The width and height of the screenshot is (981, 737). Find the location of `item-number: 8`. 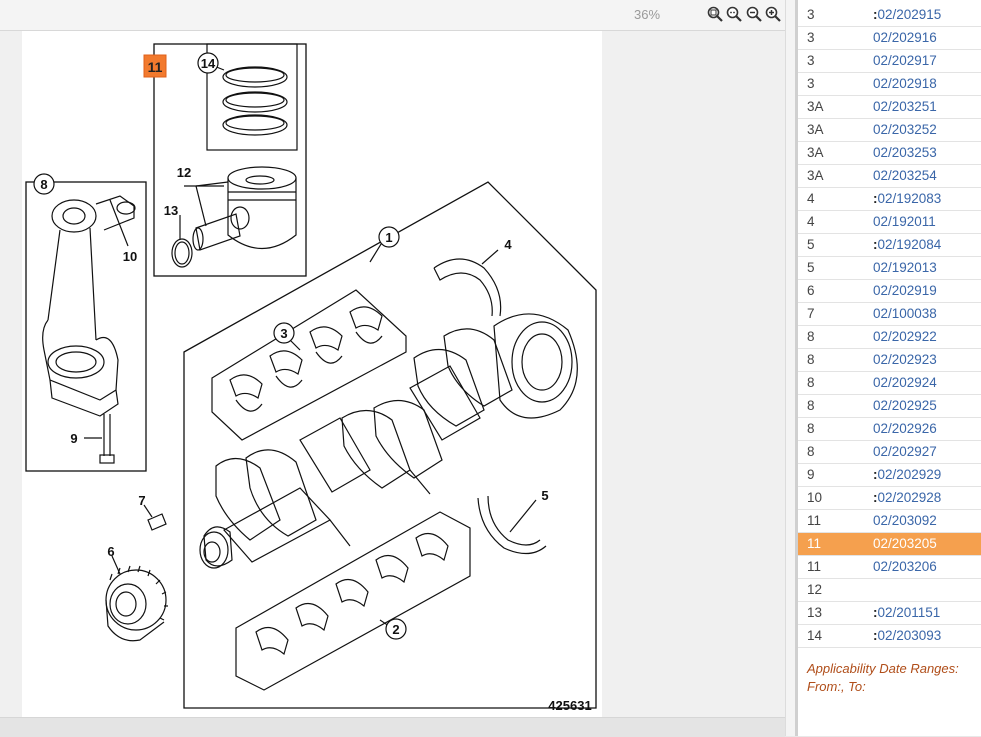

item-number: 8 is located at coordinates (811, 382).